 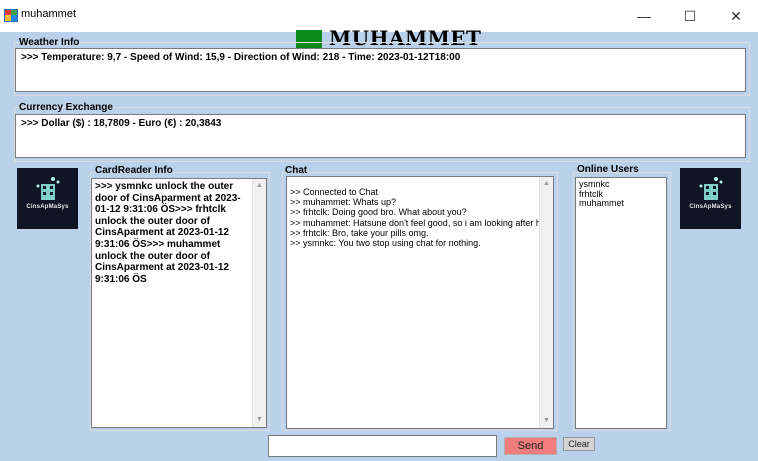 I want to click on currency-title: Currency Exchange, so click(x=66, y=107).